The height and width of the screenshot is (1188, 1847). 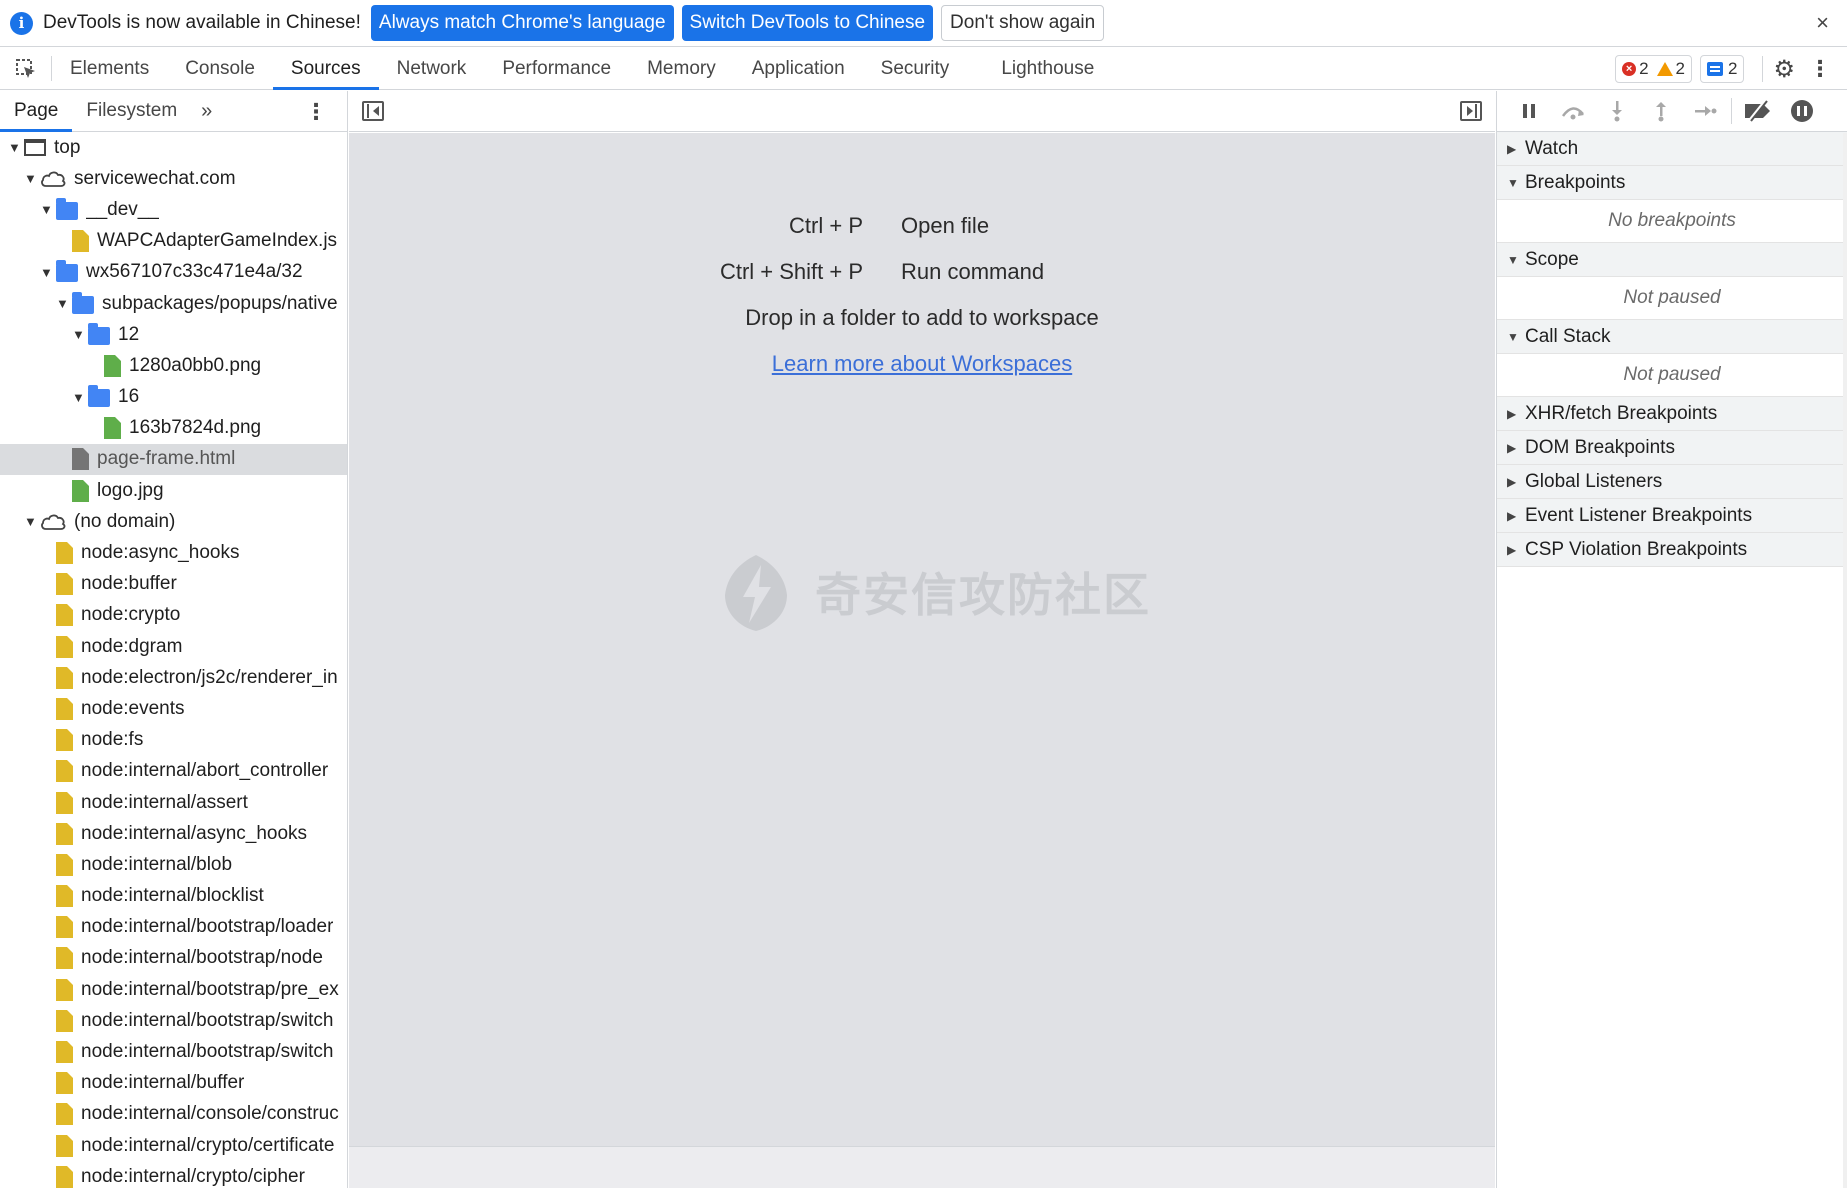 I want to click on inspect-element-icon, so click(x=26, y=68).